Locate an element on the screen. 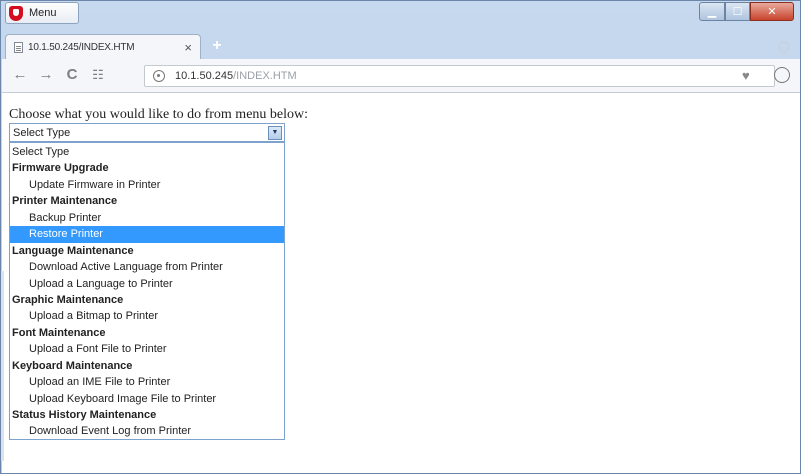 This screenshot has height=474, width=801. tab-menu-icon is located at coordinates (784, 47).